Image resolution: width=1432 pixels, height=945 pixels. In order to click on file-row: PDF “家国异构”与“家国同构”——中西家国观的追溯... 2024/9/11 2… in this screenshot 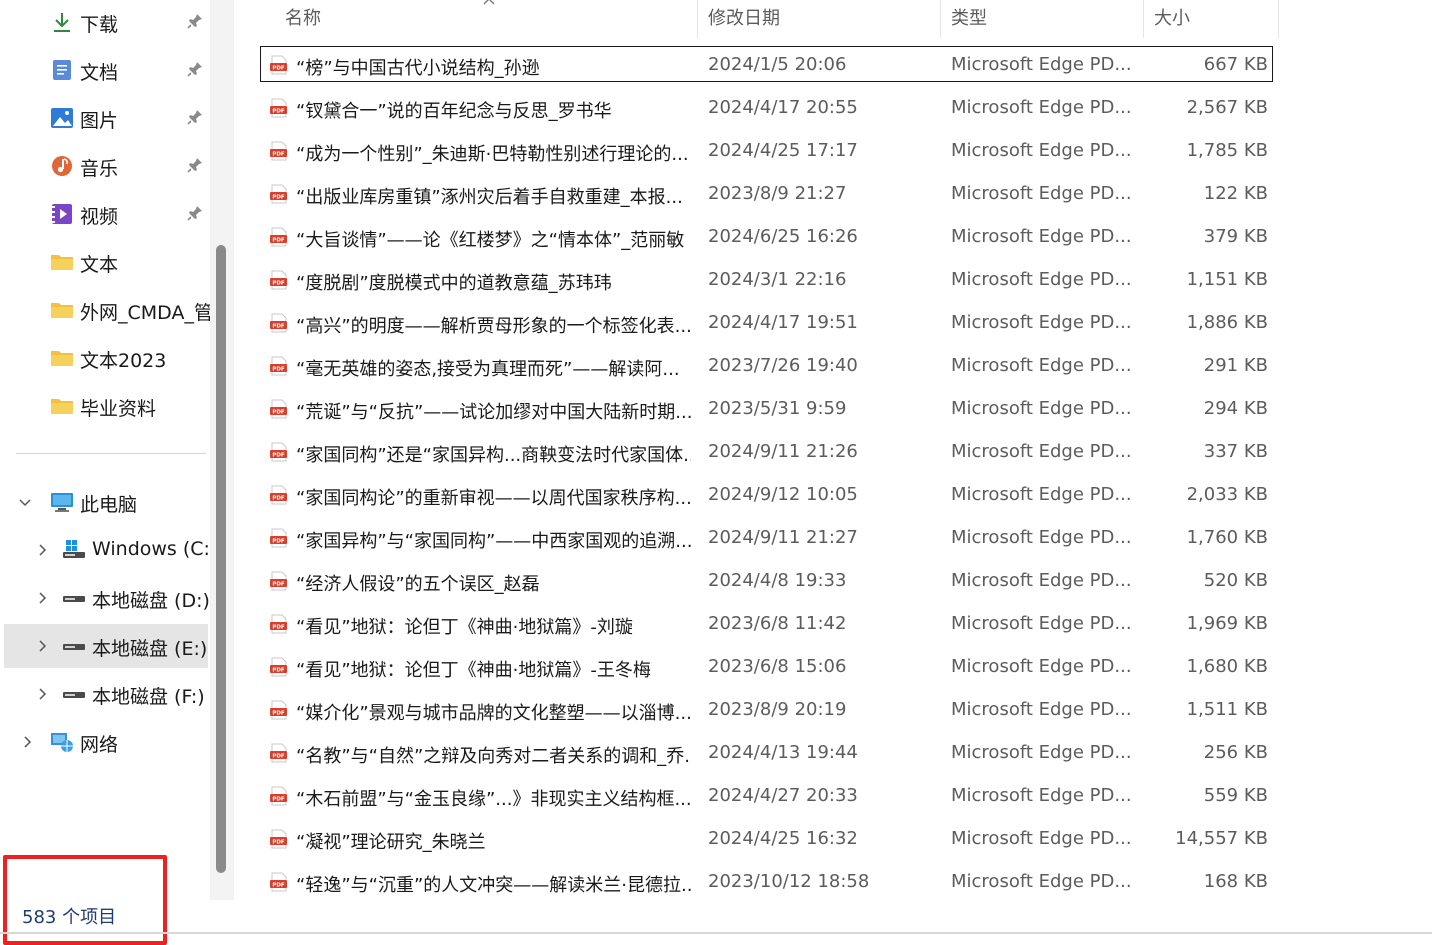, I will do `click(757, 539)`.